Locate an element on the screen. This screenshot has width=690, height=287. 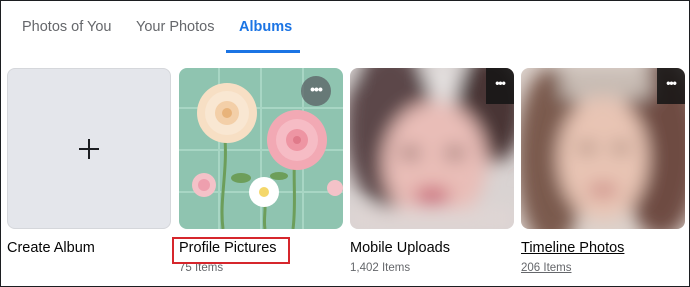
active-tab-indicator is located at coordinates (263, 51).